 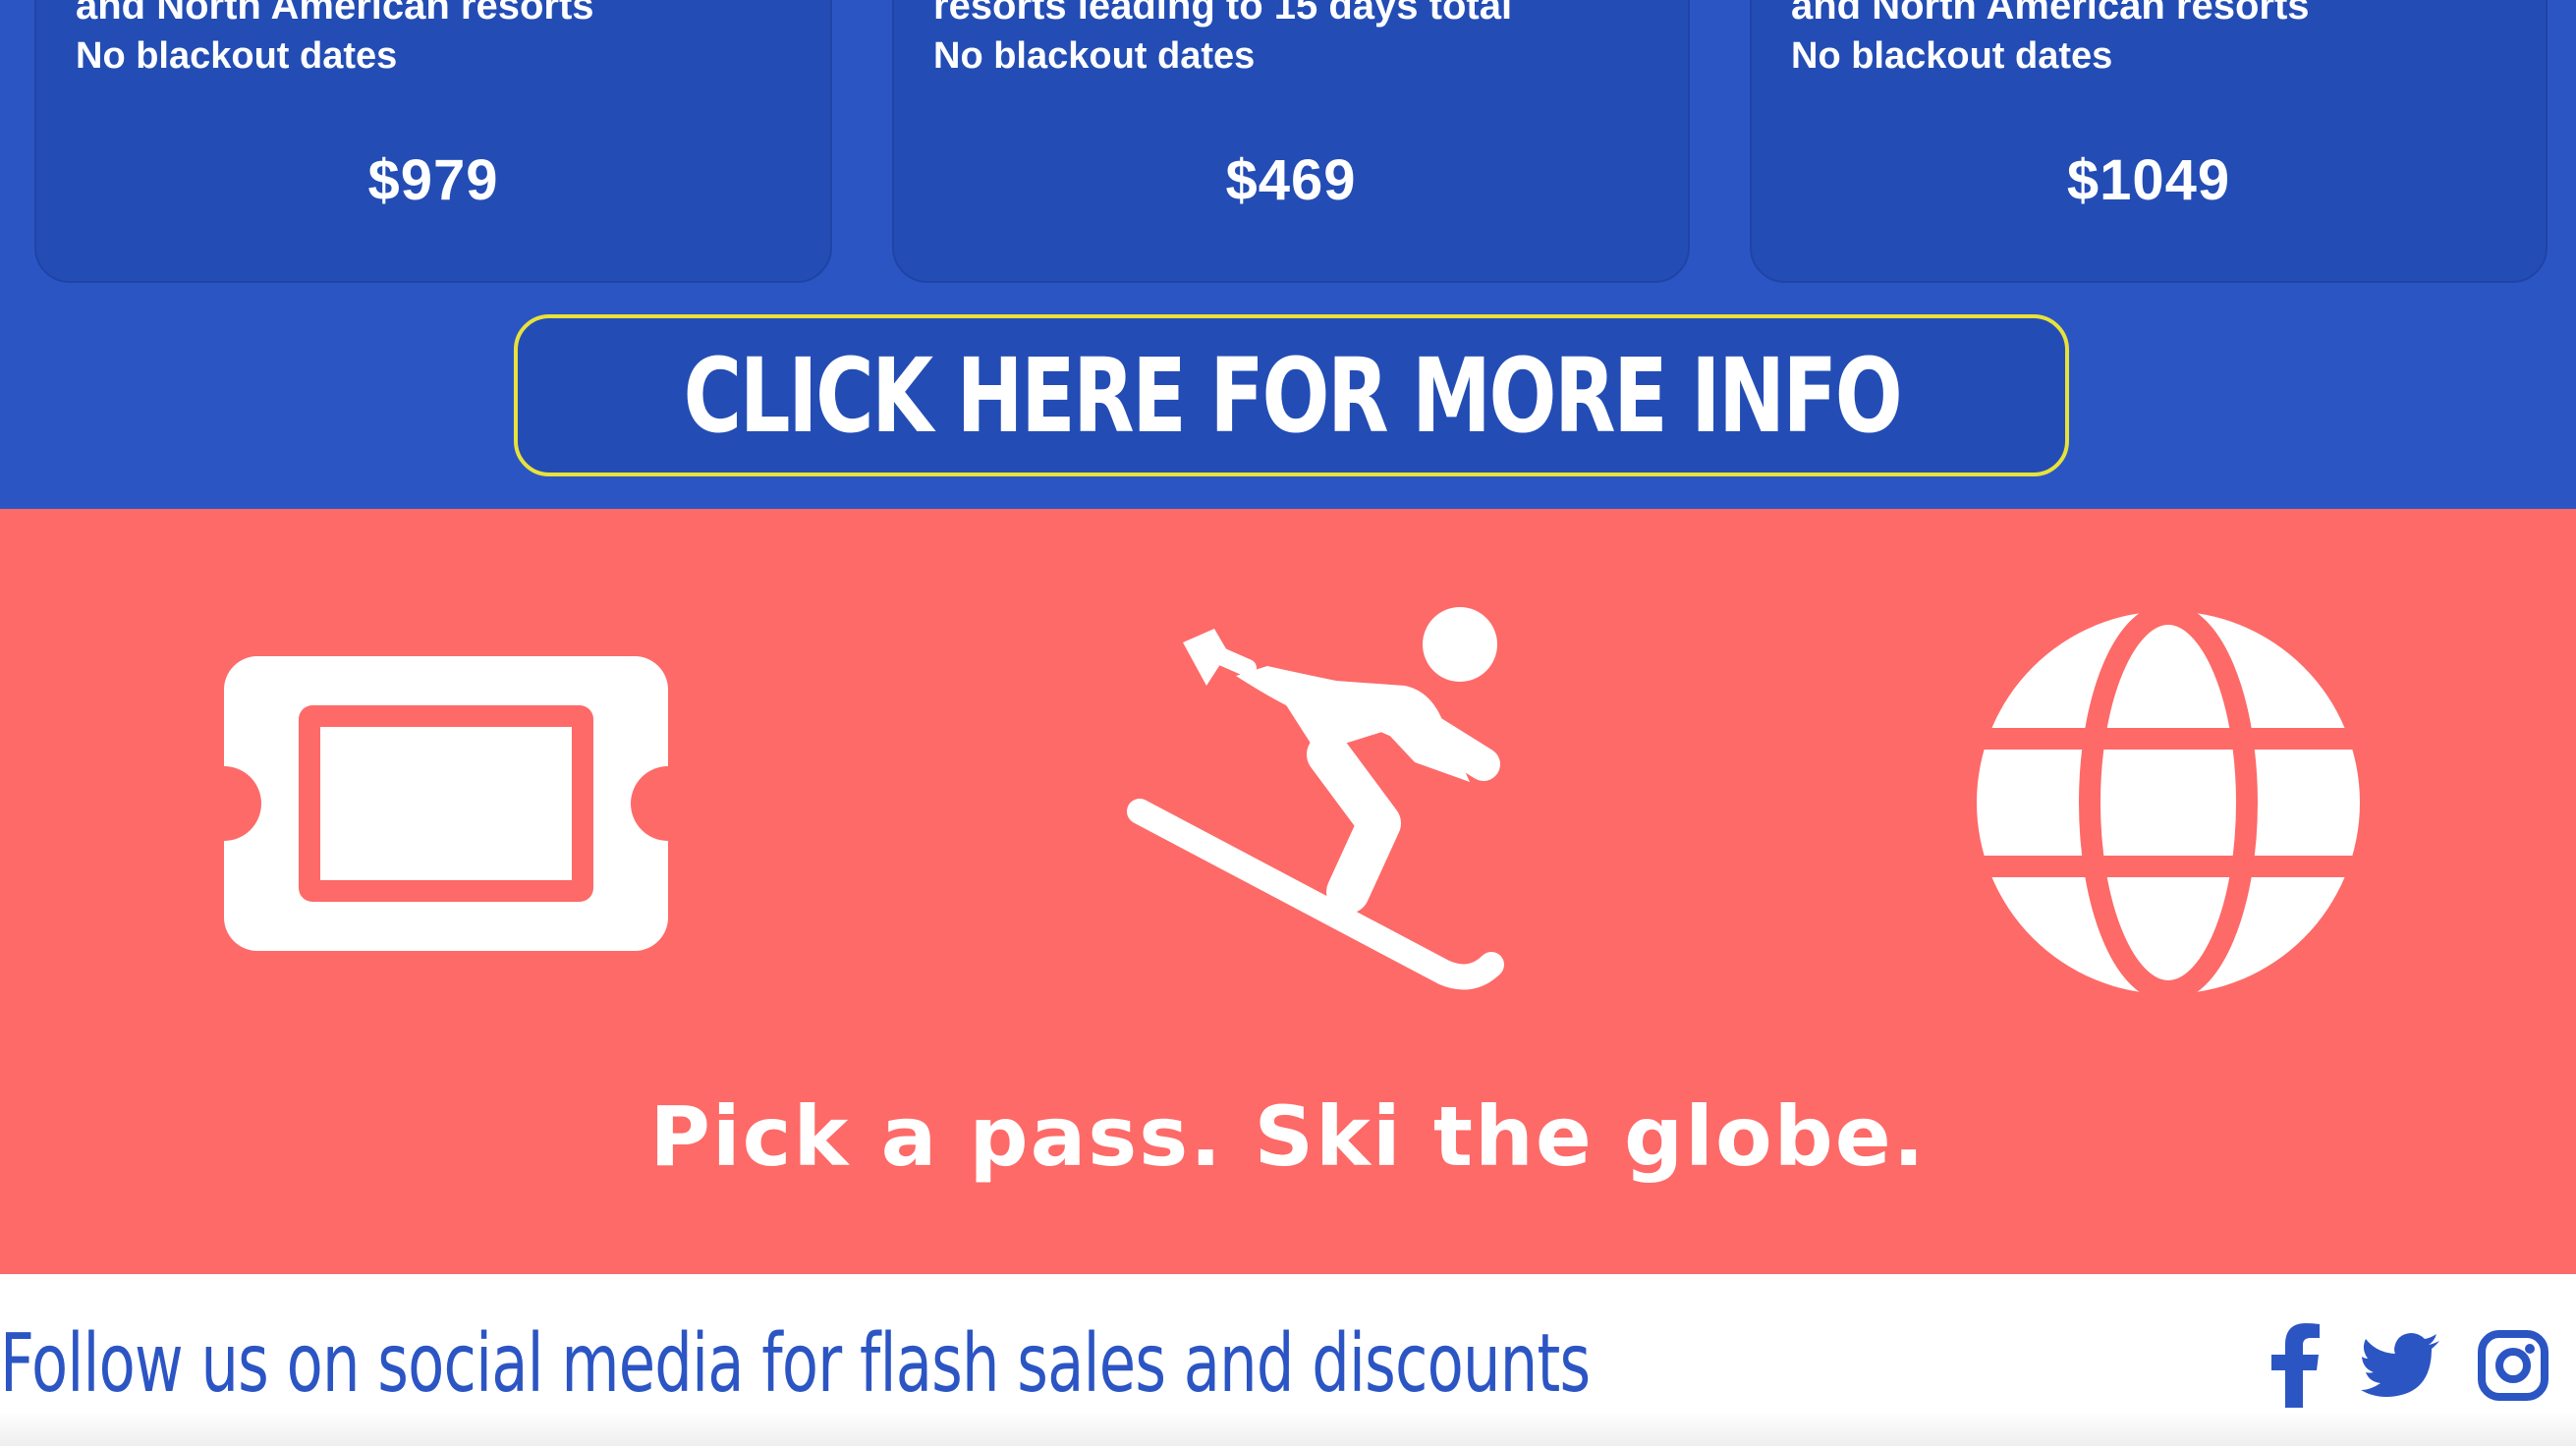 What do you see at coordinates (446, 803) in the screenshot?
I see `ticket-icon` at bounding box center [446, 803].